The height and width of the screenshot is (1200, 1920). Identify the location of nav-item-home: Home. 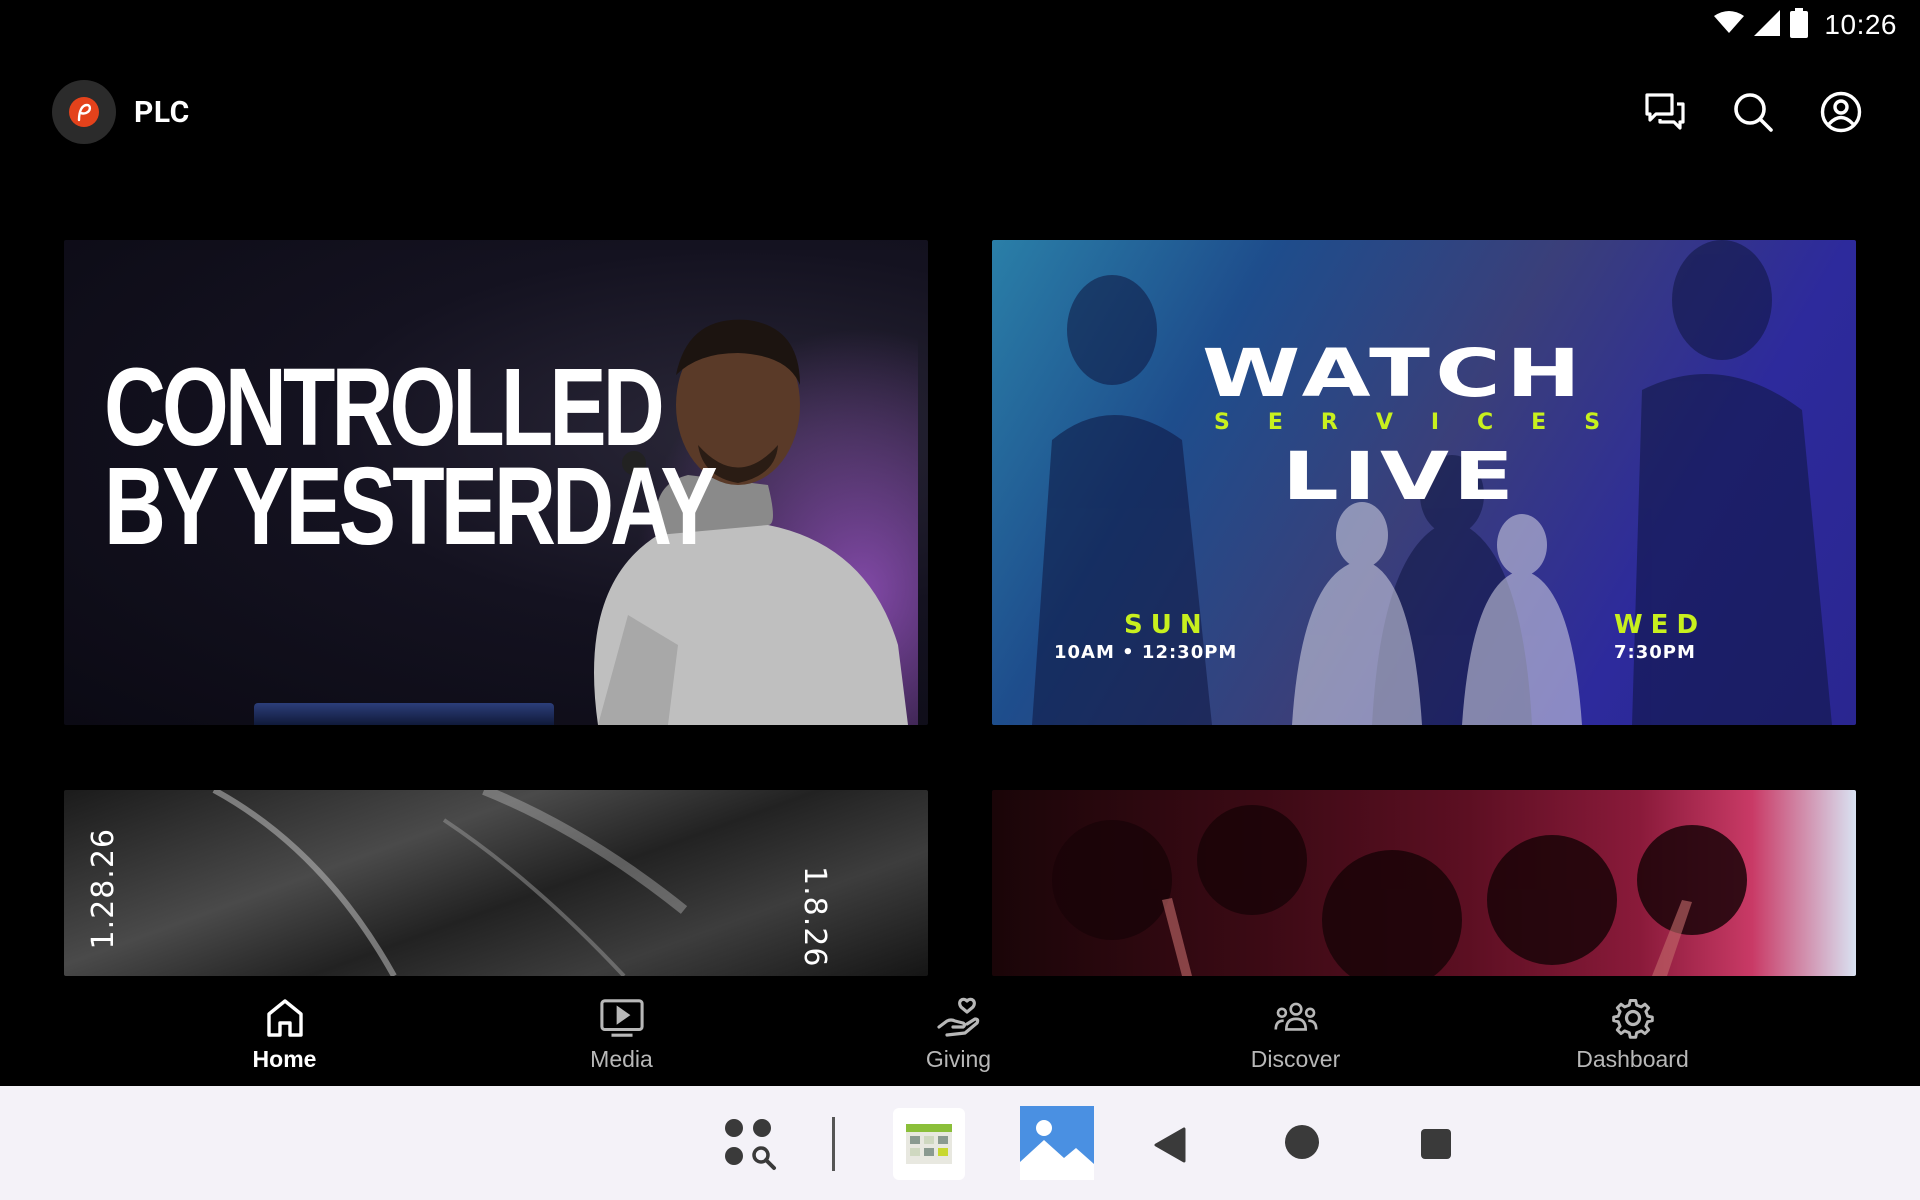
(284, 1031).